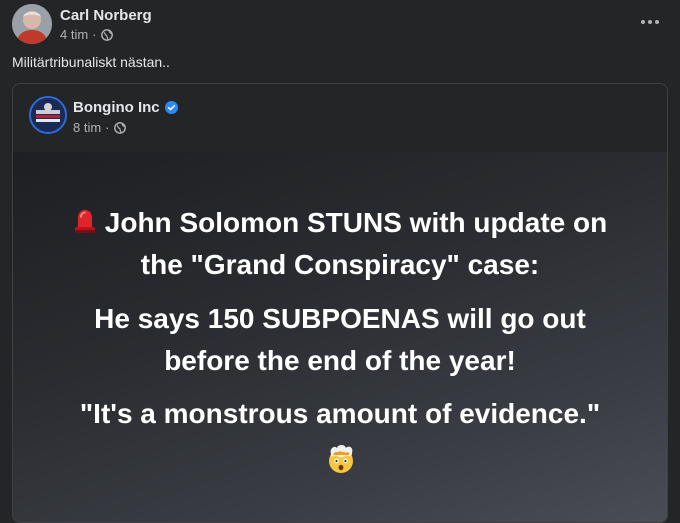 The height and width of the screenshot is (523, 680). What do you see at coordinates (340, 360) in the screenshot?
I see `subpoena-line-2: before the end of the year!` at bounding box center [340, 360].